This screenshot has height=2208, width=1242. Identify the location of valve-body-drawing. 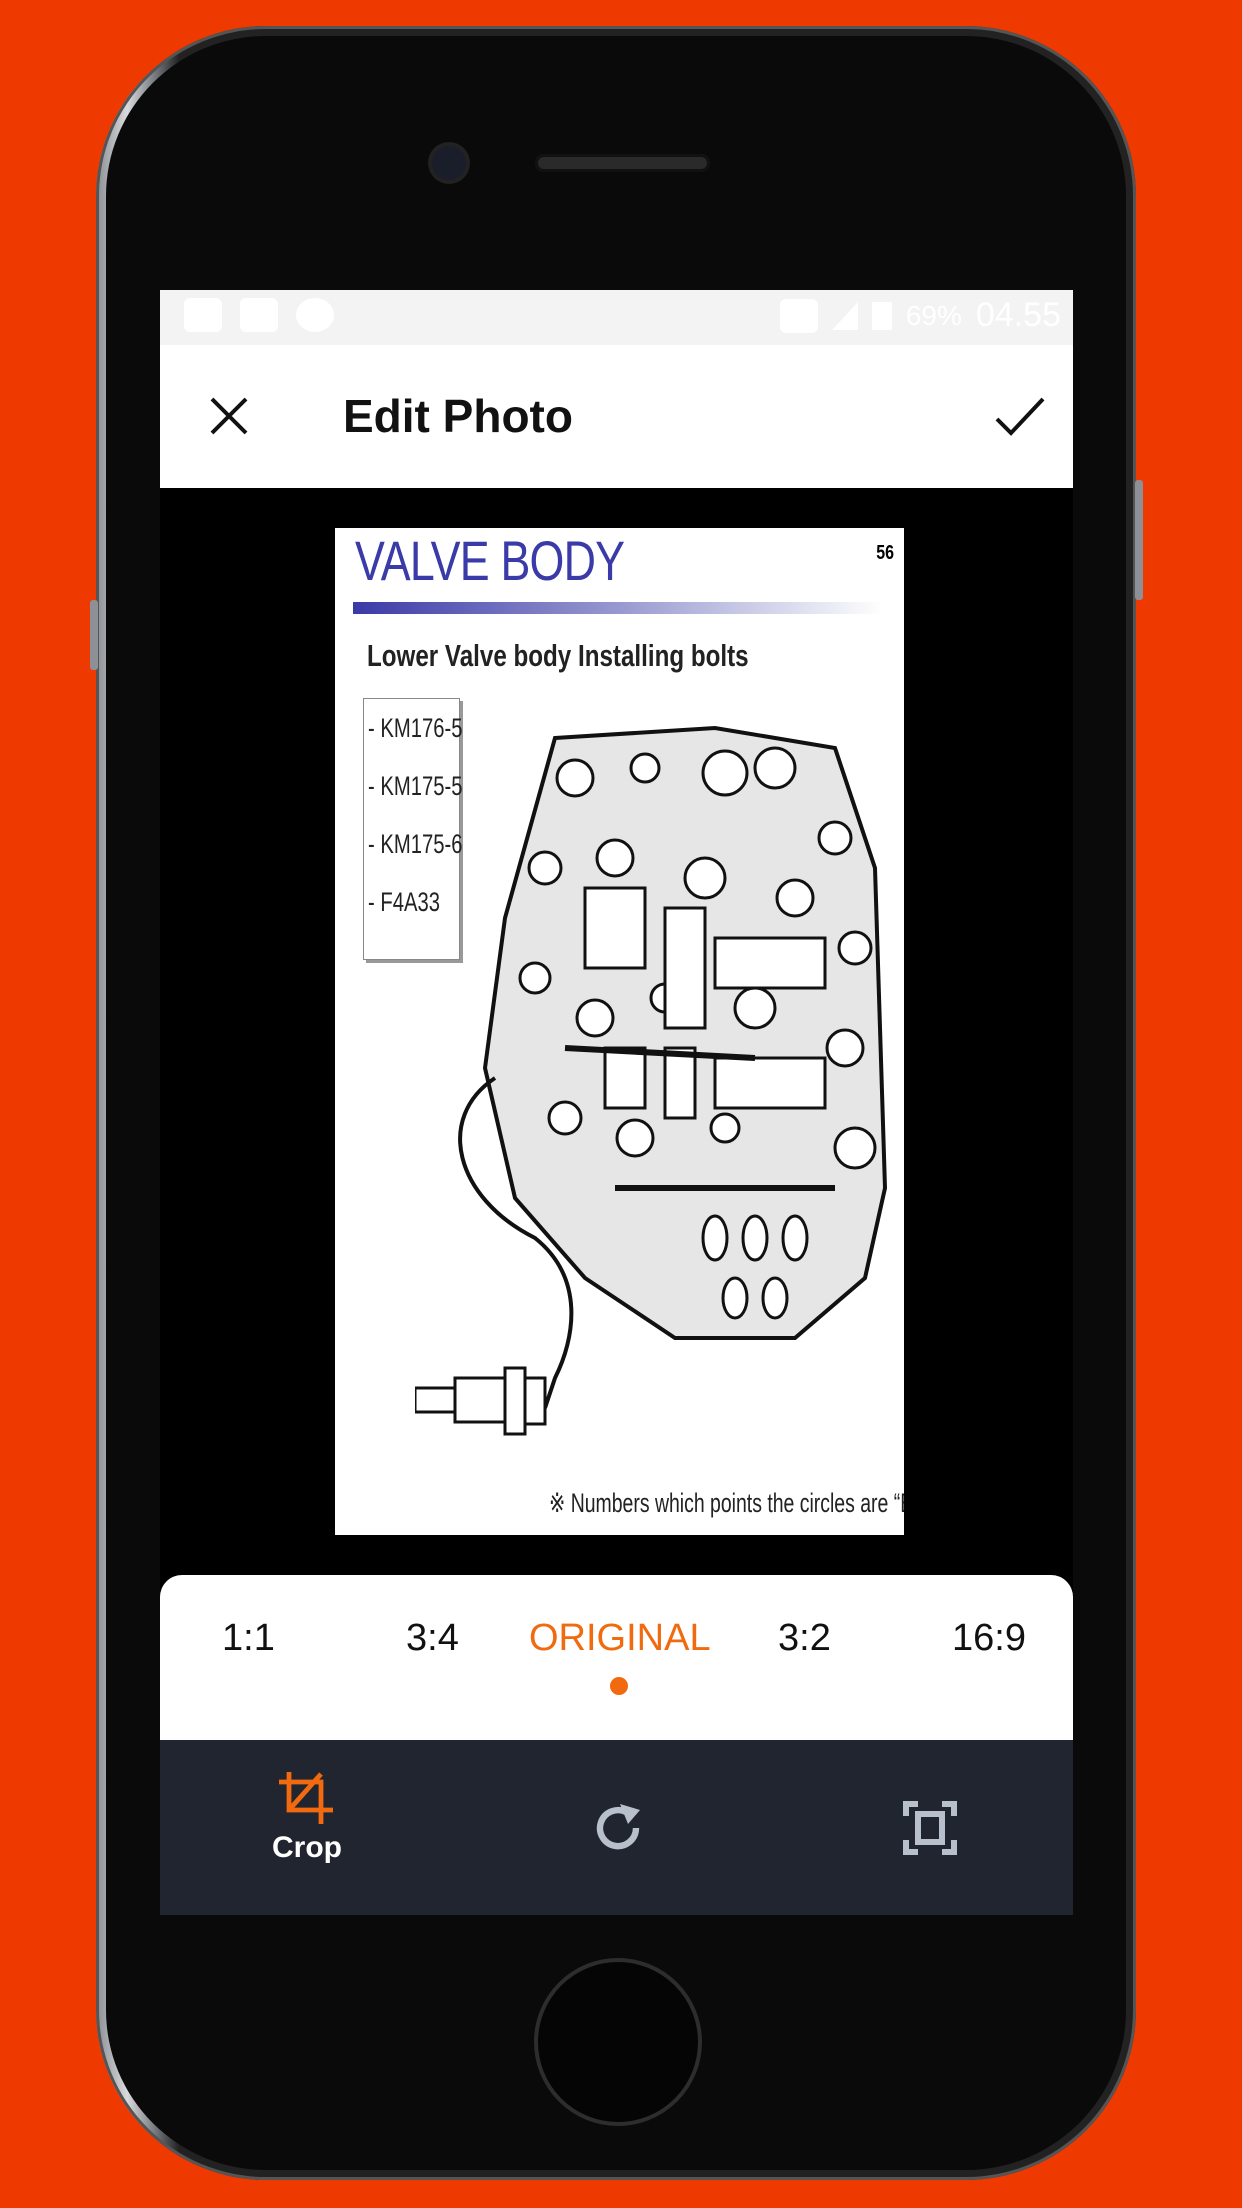
(651, 1080).